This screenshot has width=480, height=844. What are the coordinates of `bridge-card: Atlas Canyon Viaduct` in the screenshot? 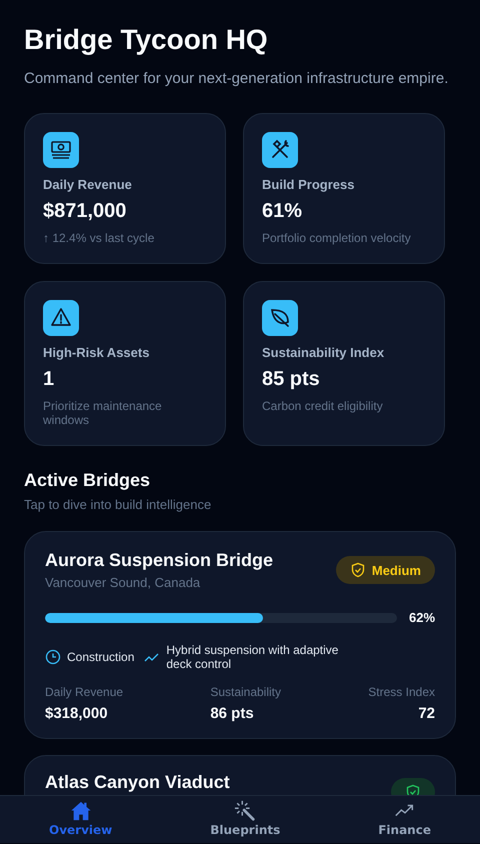 It's located at (240, 775).